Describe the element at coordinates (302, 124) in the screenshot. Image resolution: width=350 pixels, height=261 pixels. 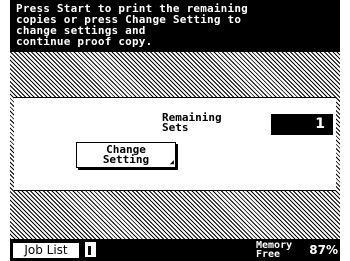
I see `remaining-sets-value: 1` at that location.